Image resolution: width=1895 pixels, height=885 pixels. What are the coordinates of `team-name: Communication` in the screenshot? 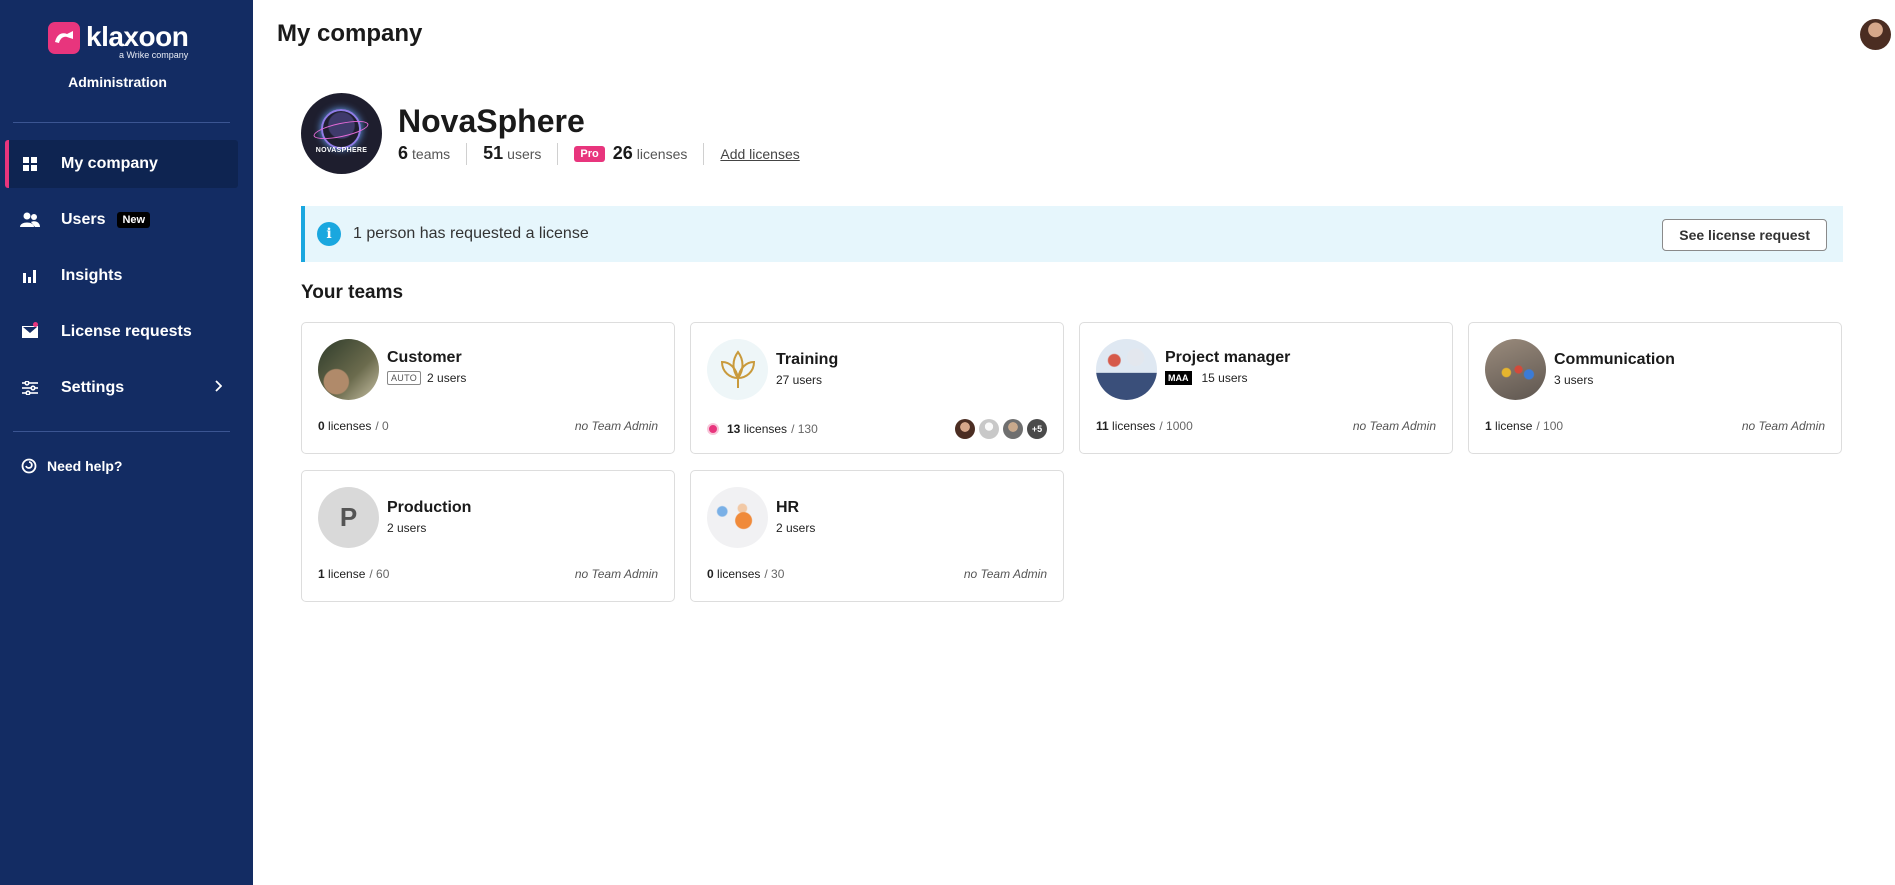 It's located at (1614, 359).